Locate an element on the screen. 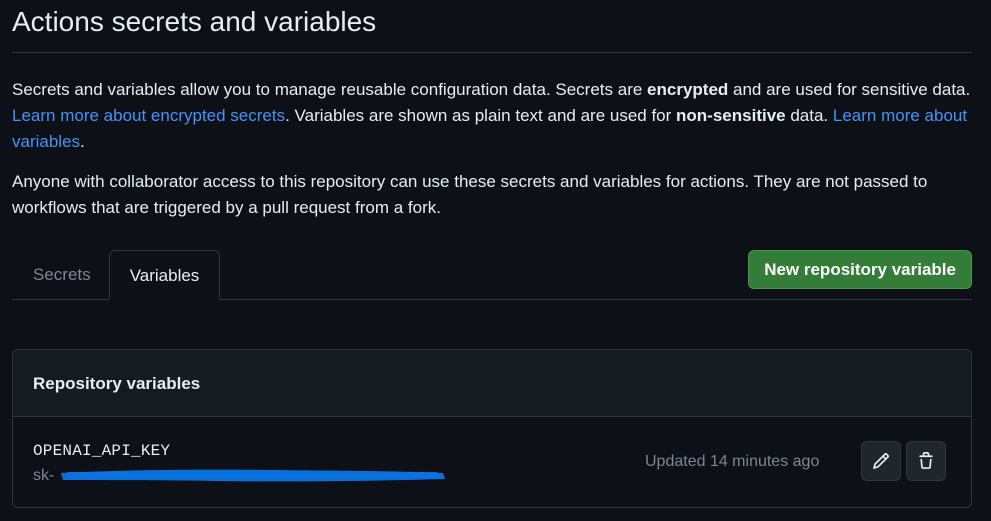 Image resolution: width=991 pixels, height=521 pixels. variable-updated-time: Updated 14 minutes ago is located at coordinates (732, 461).